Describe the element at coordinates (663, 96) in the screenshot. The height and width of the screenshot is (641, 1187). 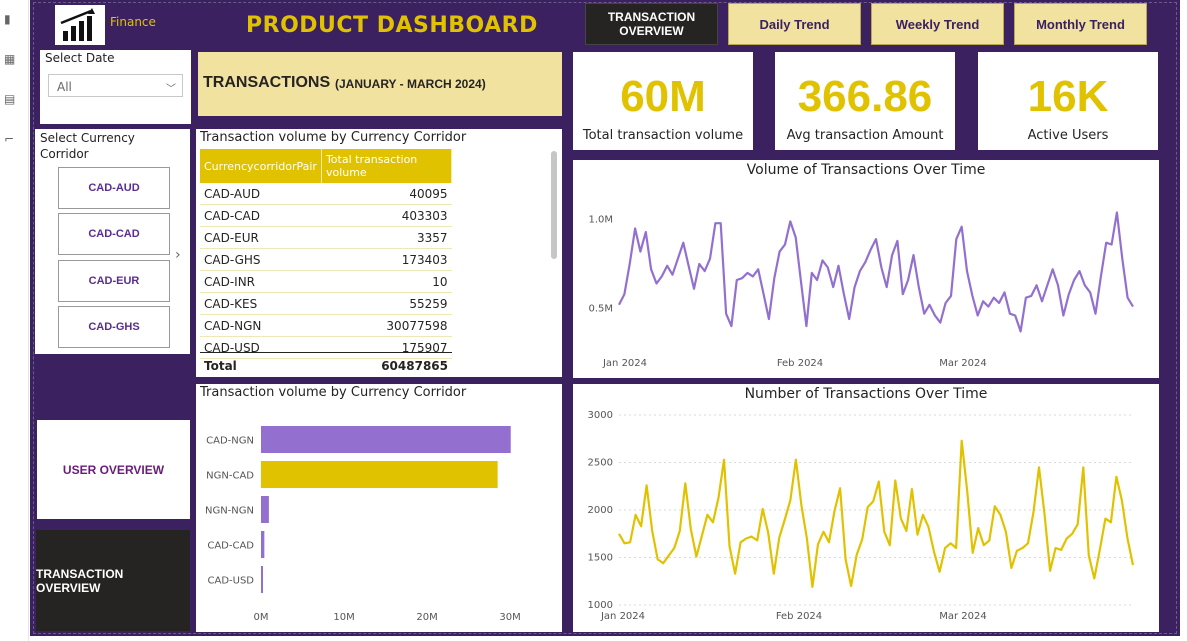
I see `kpi-value: 60M` at that location.